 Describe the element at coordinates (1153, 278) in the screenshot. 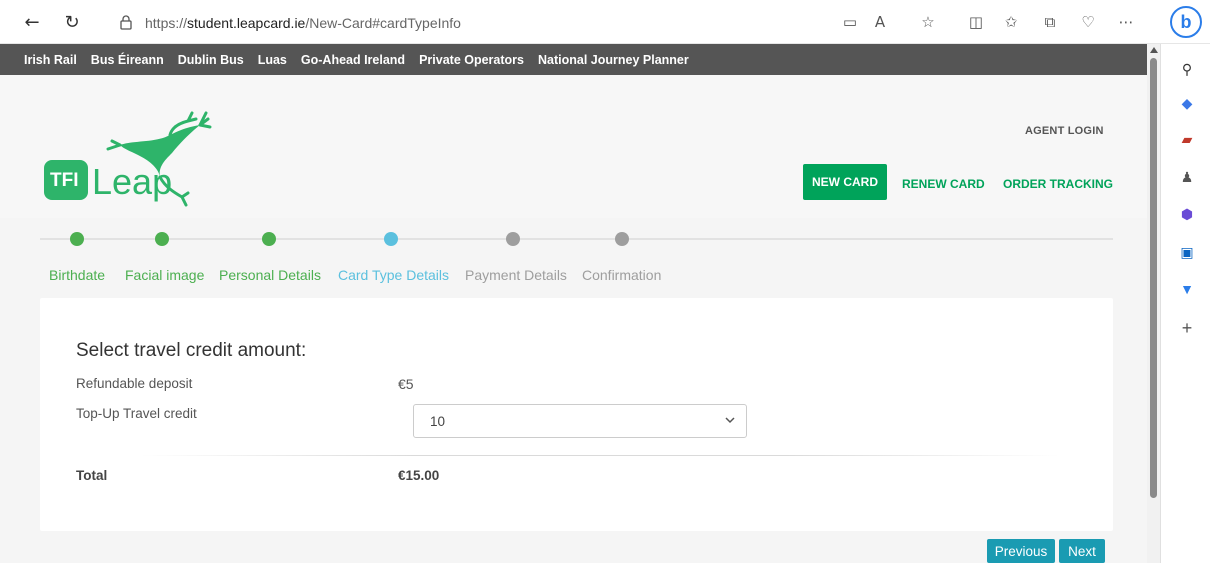

I see `scroll-thumb` at that location.